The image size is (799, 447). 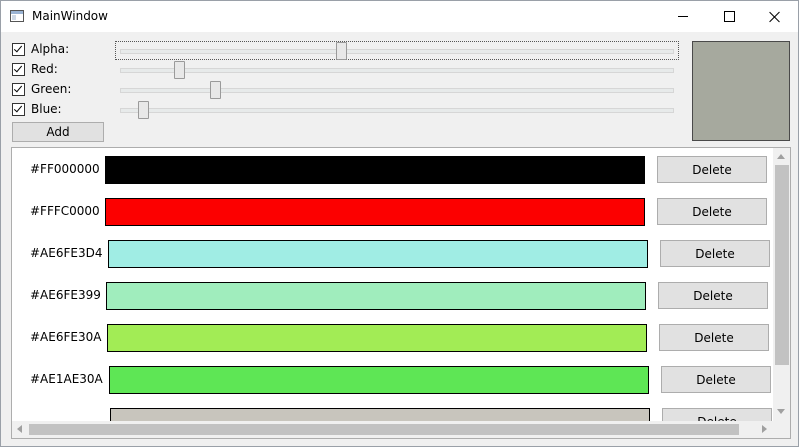 I want to click on alpha-slider, so click(x=397, y=50).